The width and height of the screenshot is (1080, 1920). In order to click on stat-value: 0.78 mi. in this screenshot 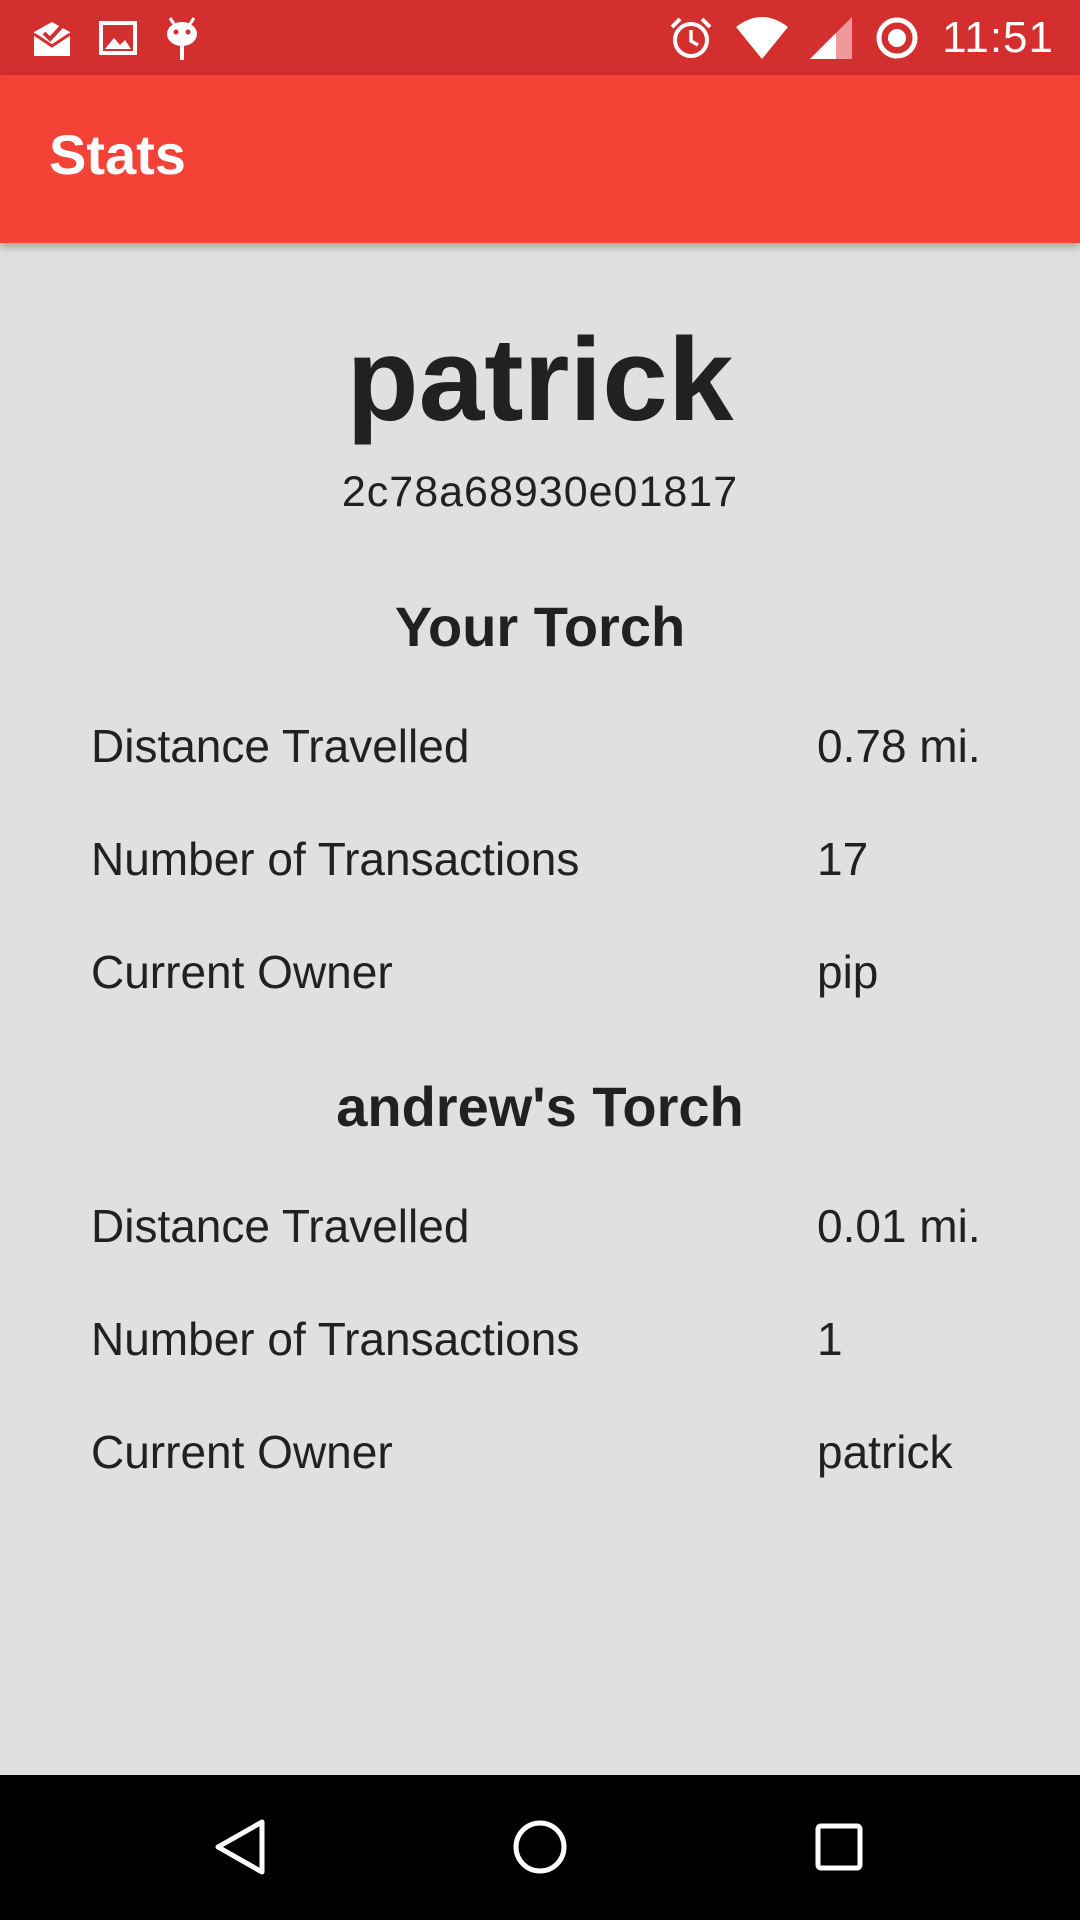, I will do `click(899, 746)`.